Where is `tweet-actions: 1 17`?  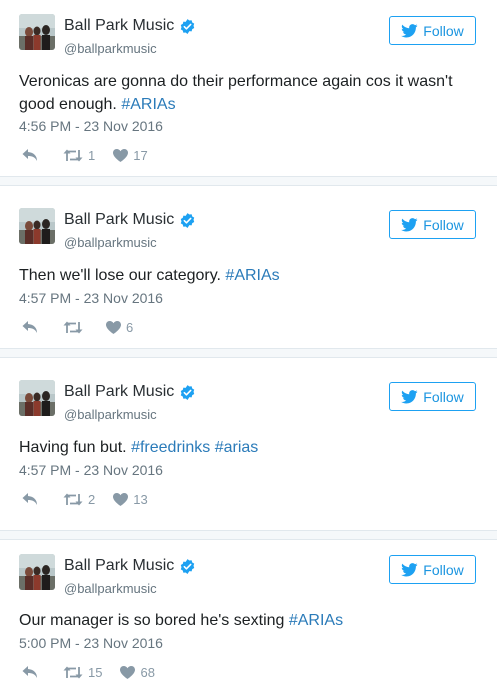
tweet-actions: 1 17 is located at coordinates (83, 155).